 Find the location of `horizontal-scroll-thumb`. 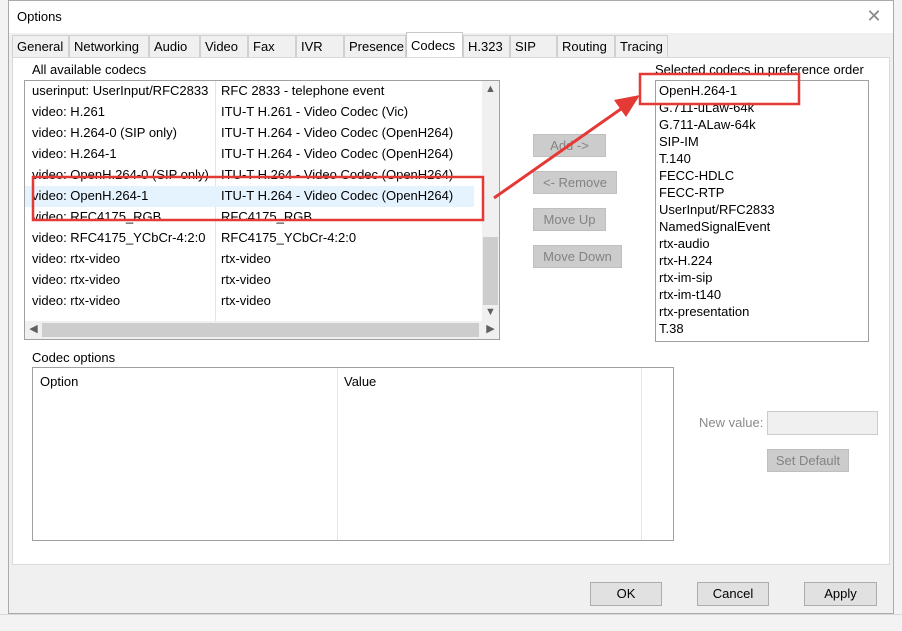

horizontal-scroll-thumb is located at coordinates (260, 330).